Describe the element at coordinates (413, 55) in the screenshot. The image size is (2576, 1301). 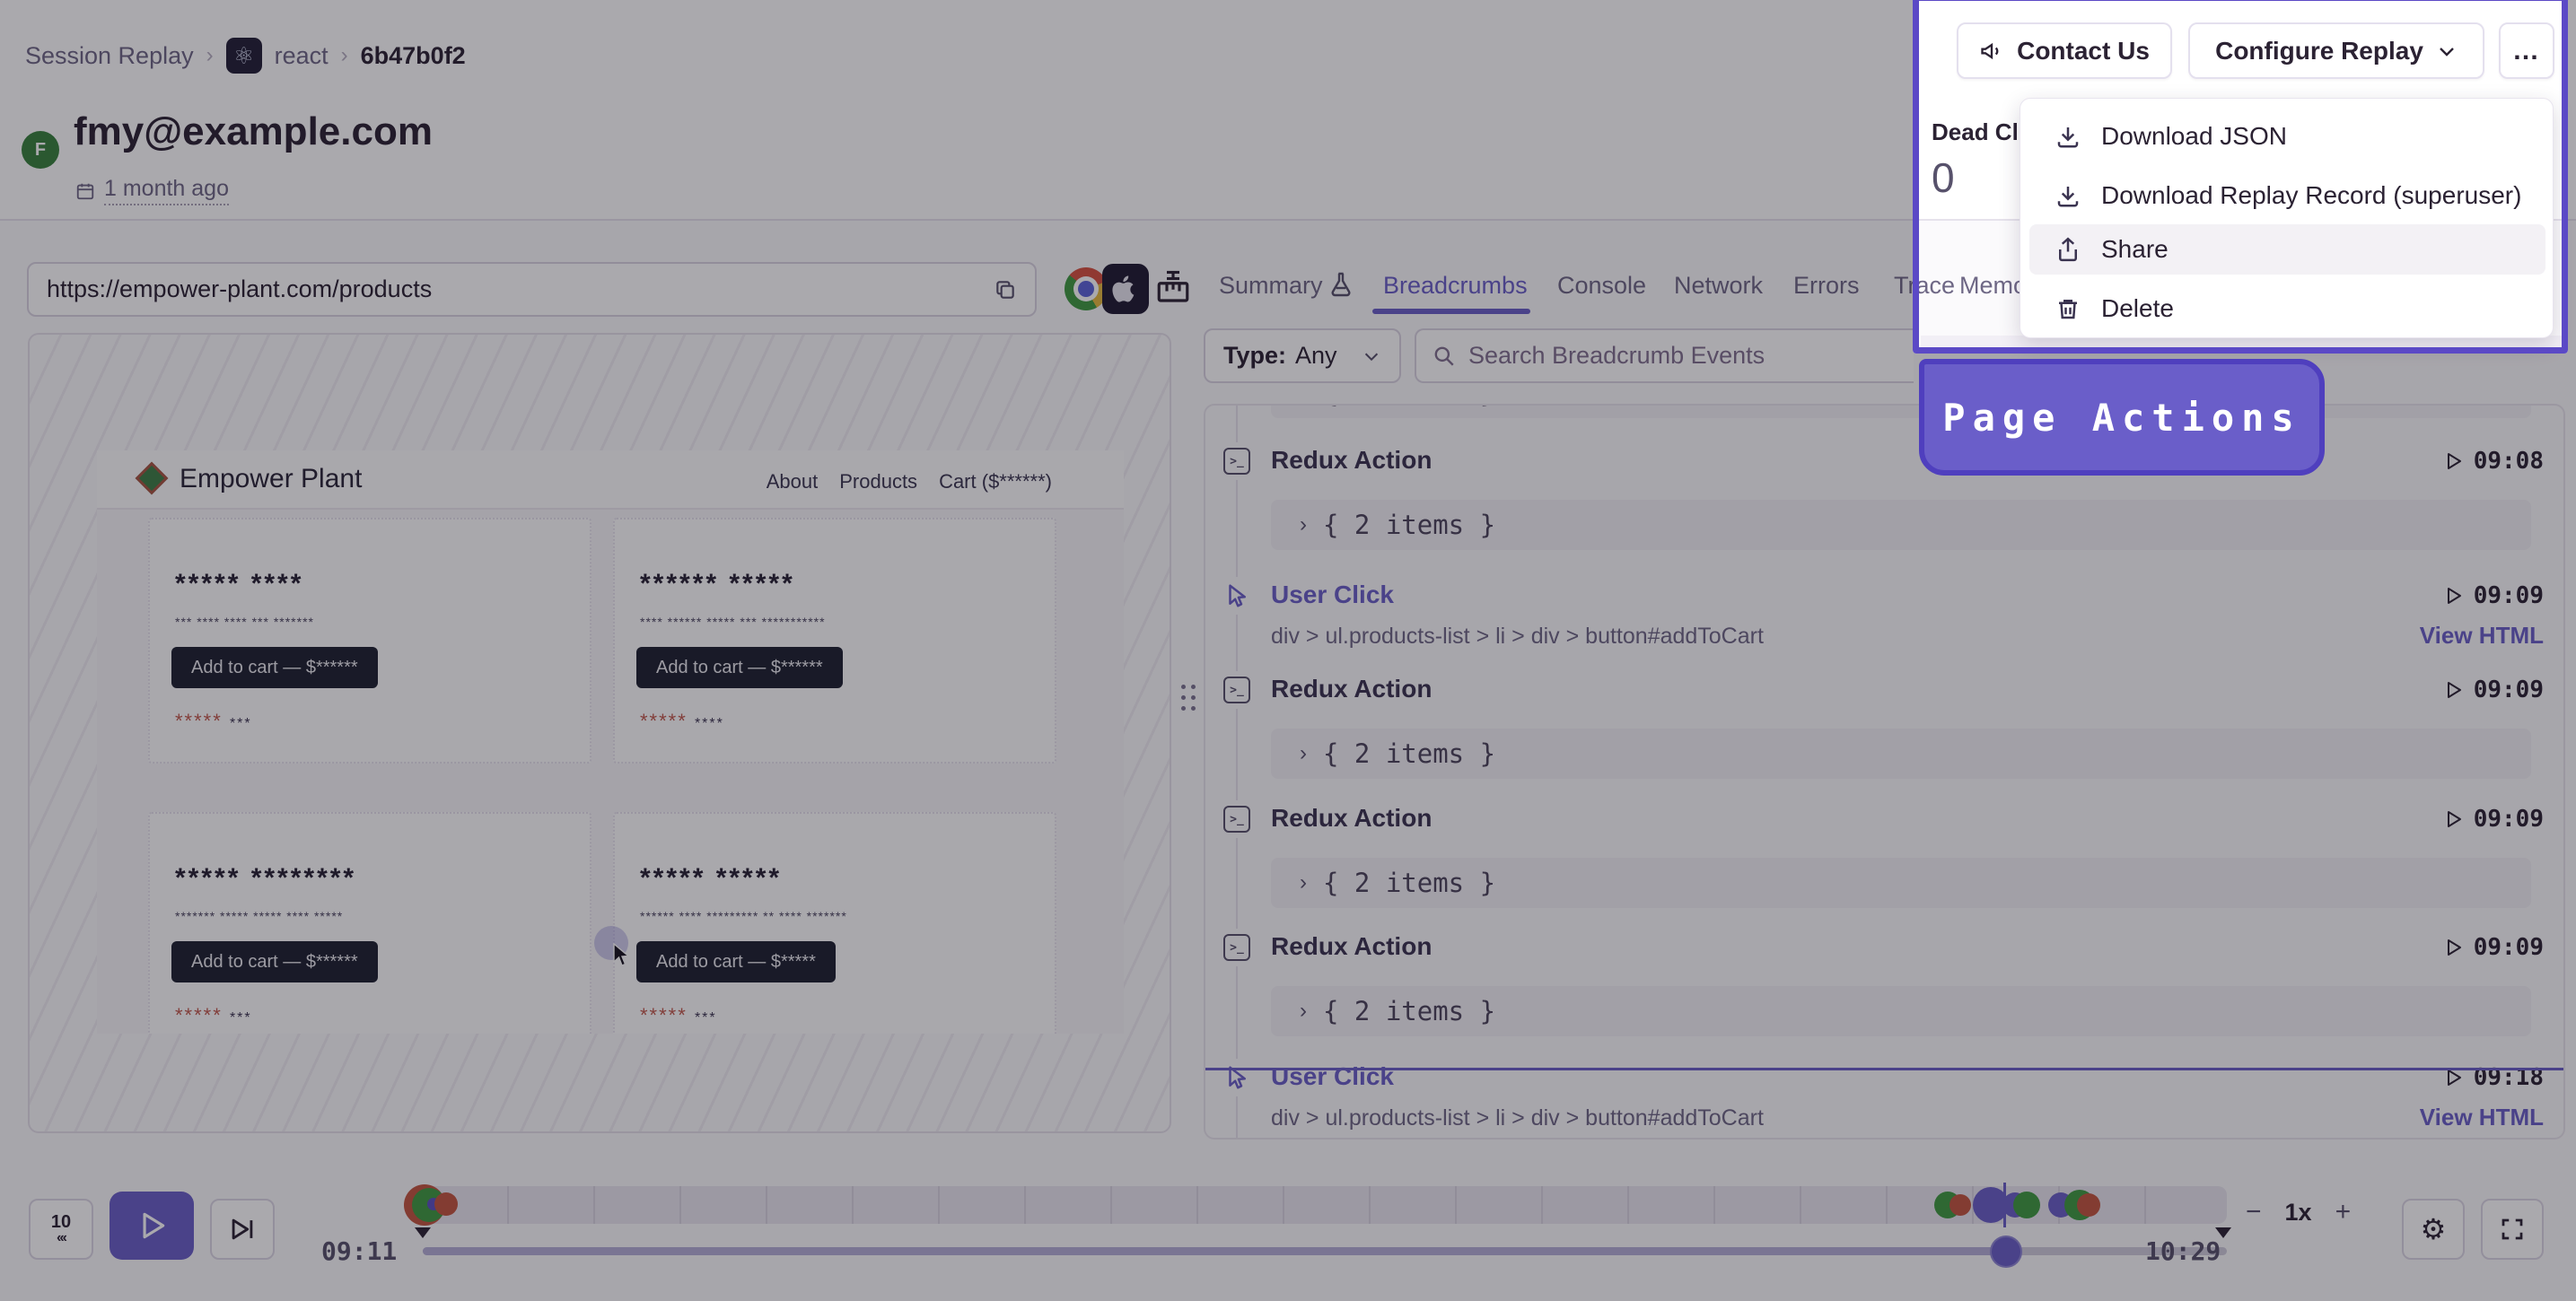
I see `breadcrumb-replay-id: 6b47b0f2` at that location.